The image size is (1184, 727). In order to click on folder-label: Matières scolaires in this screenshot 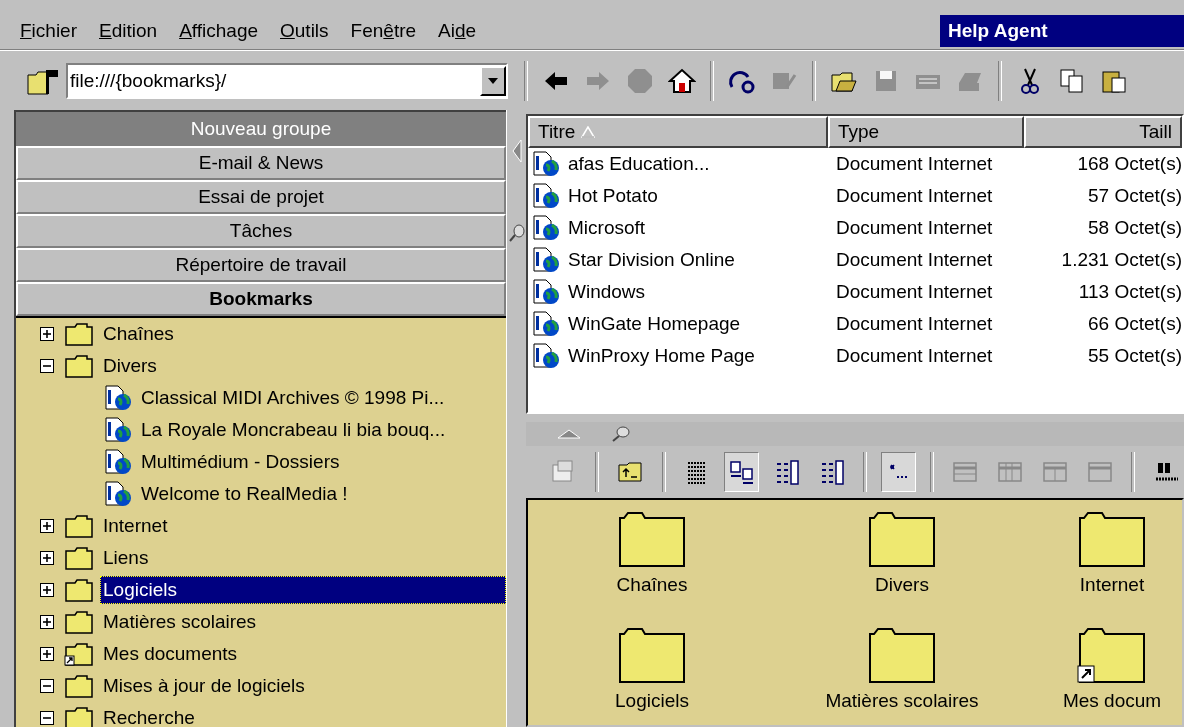, I will do `click(902, 701)`.